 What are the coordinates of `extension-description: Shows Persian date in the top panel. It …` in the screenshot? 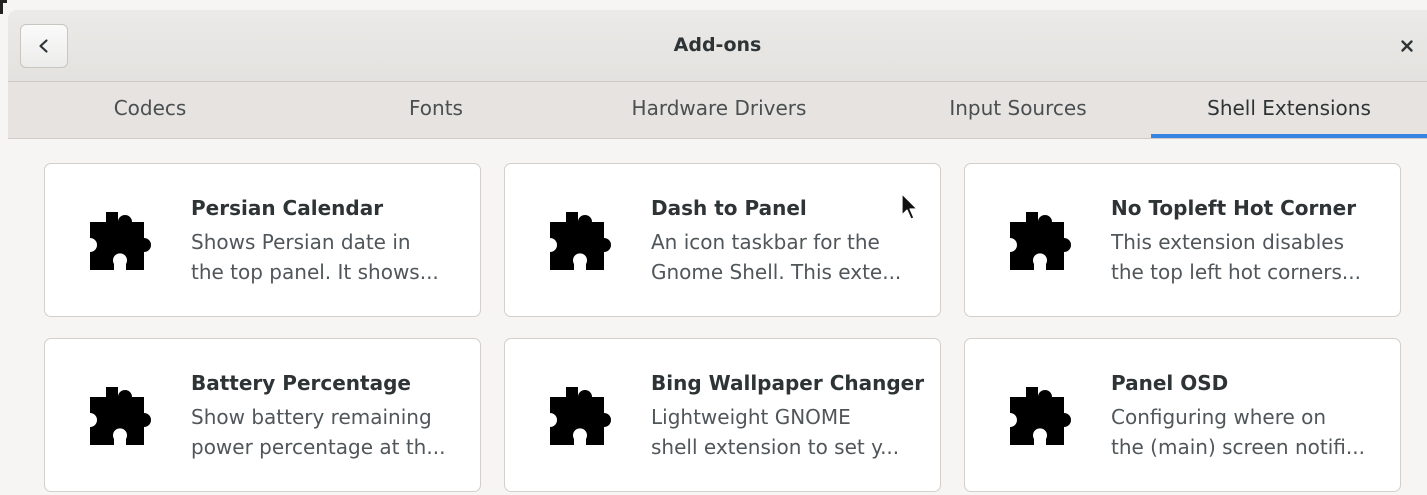 It's located at (325, 257).